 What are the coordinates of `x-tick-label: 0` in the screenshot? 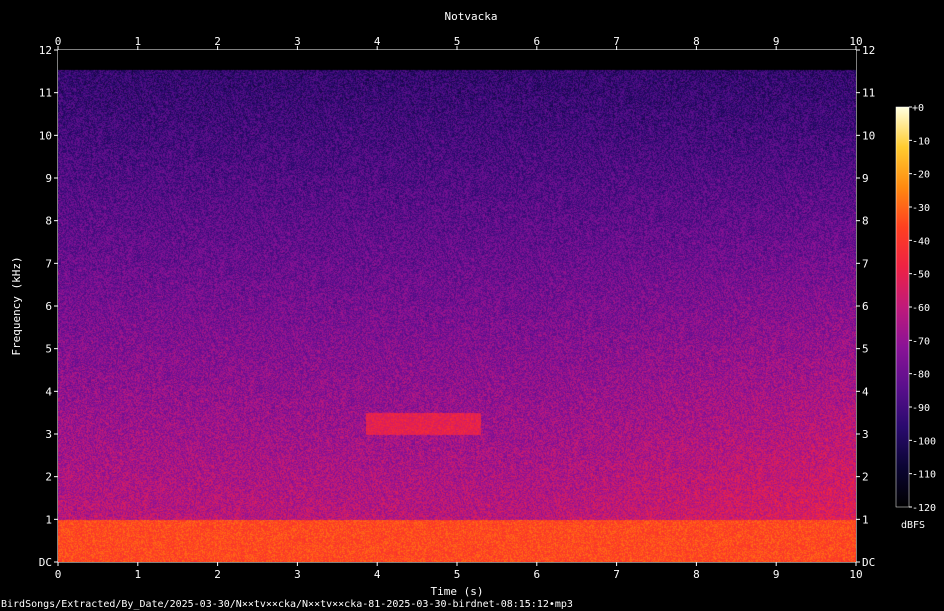 It's located at (58, 574).